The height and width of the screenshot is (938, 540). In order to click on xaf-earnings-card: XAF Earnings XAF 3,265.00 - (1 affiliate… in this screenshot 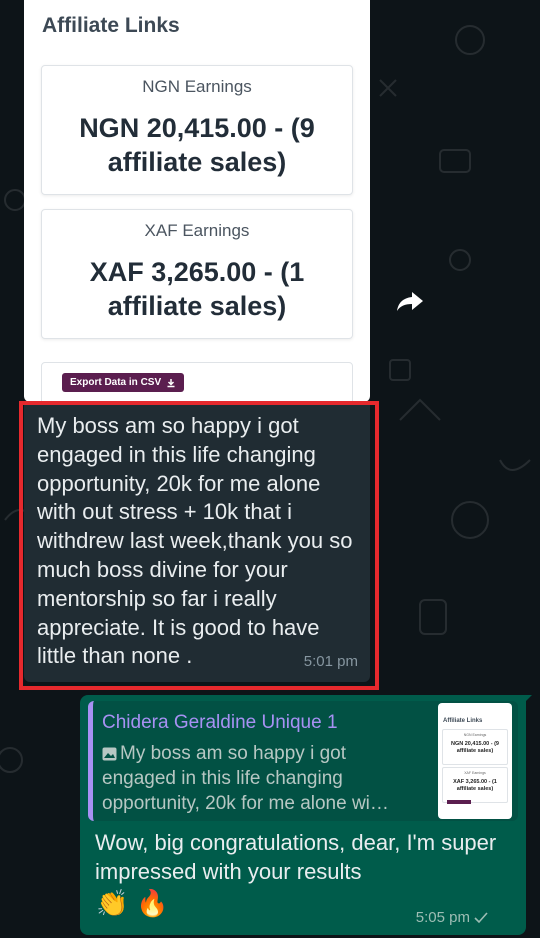, I will do `click(197, 274)`.